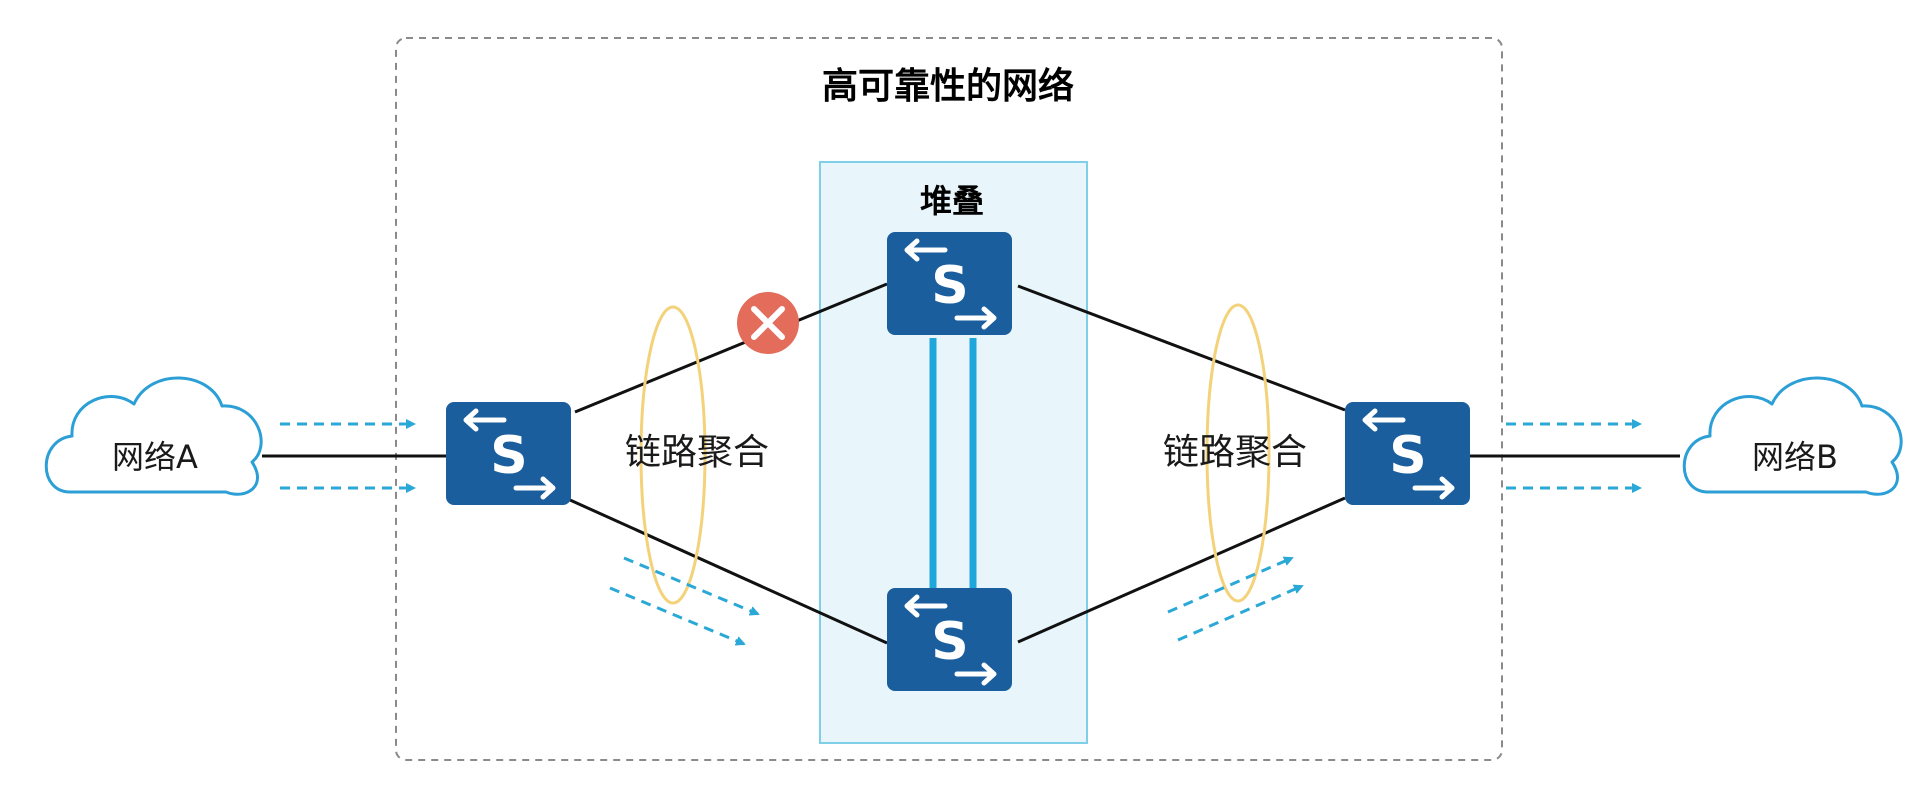 The height and width of the screenshot is (796, 1925). Describe the element at coordinates (952, 201) in the screenshot. I see `stack-label: 堆叠` at that location.